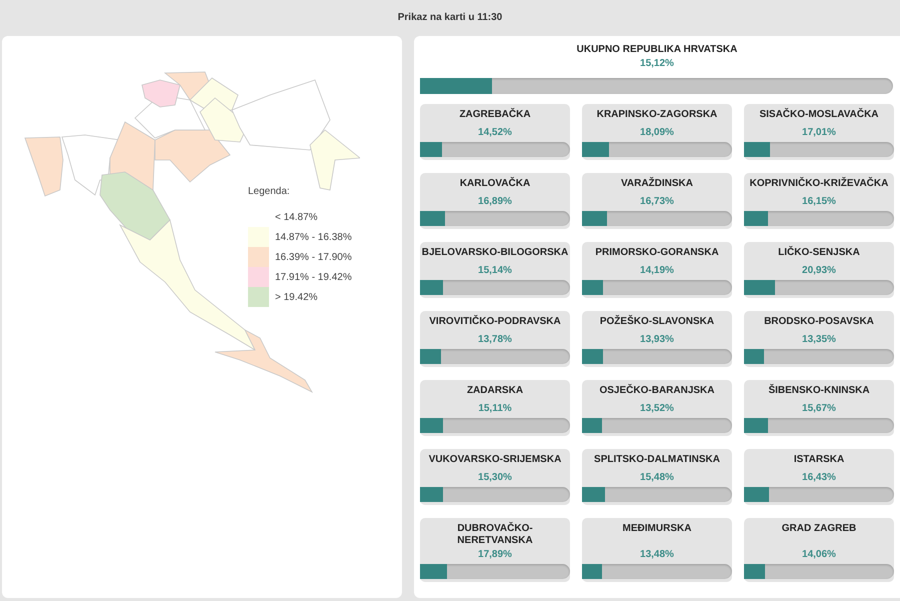  Describe the element at coordinates (495, 460) in the screenshot. I see `county-name: VUKOVARSKO-SRIJEMSKA` at that location.